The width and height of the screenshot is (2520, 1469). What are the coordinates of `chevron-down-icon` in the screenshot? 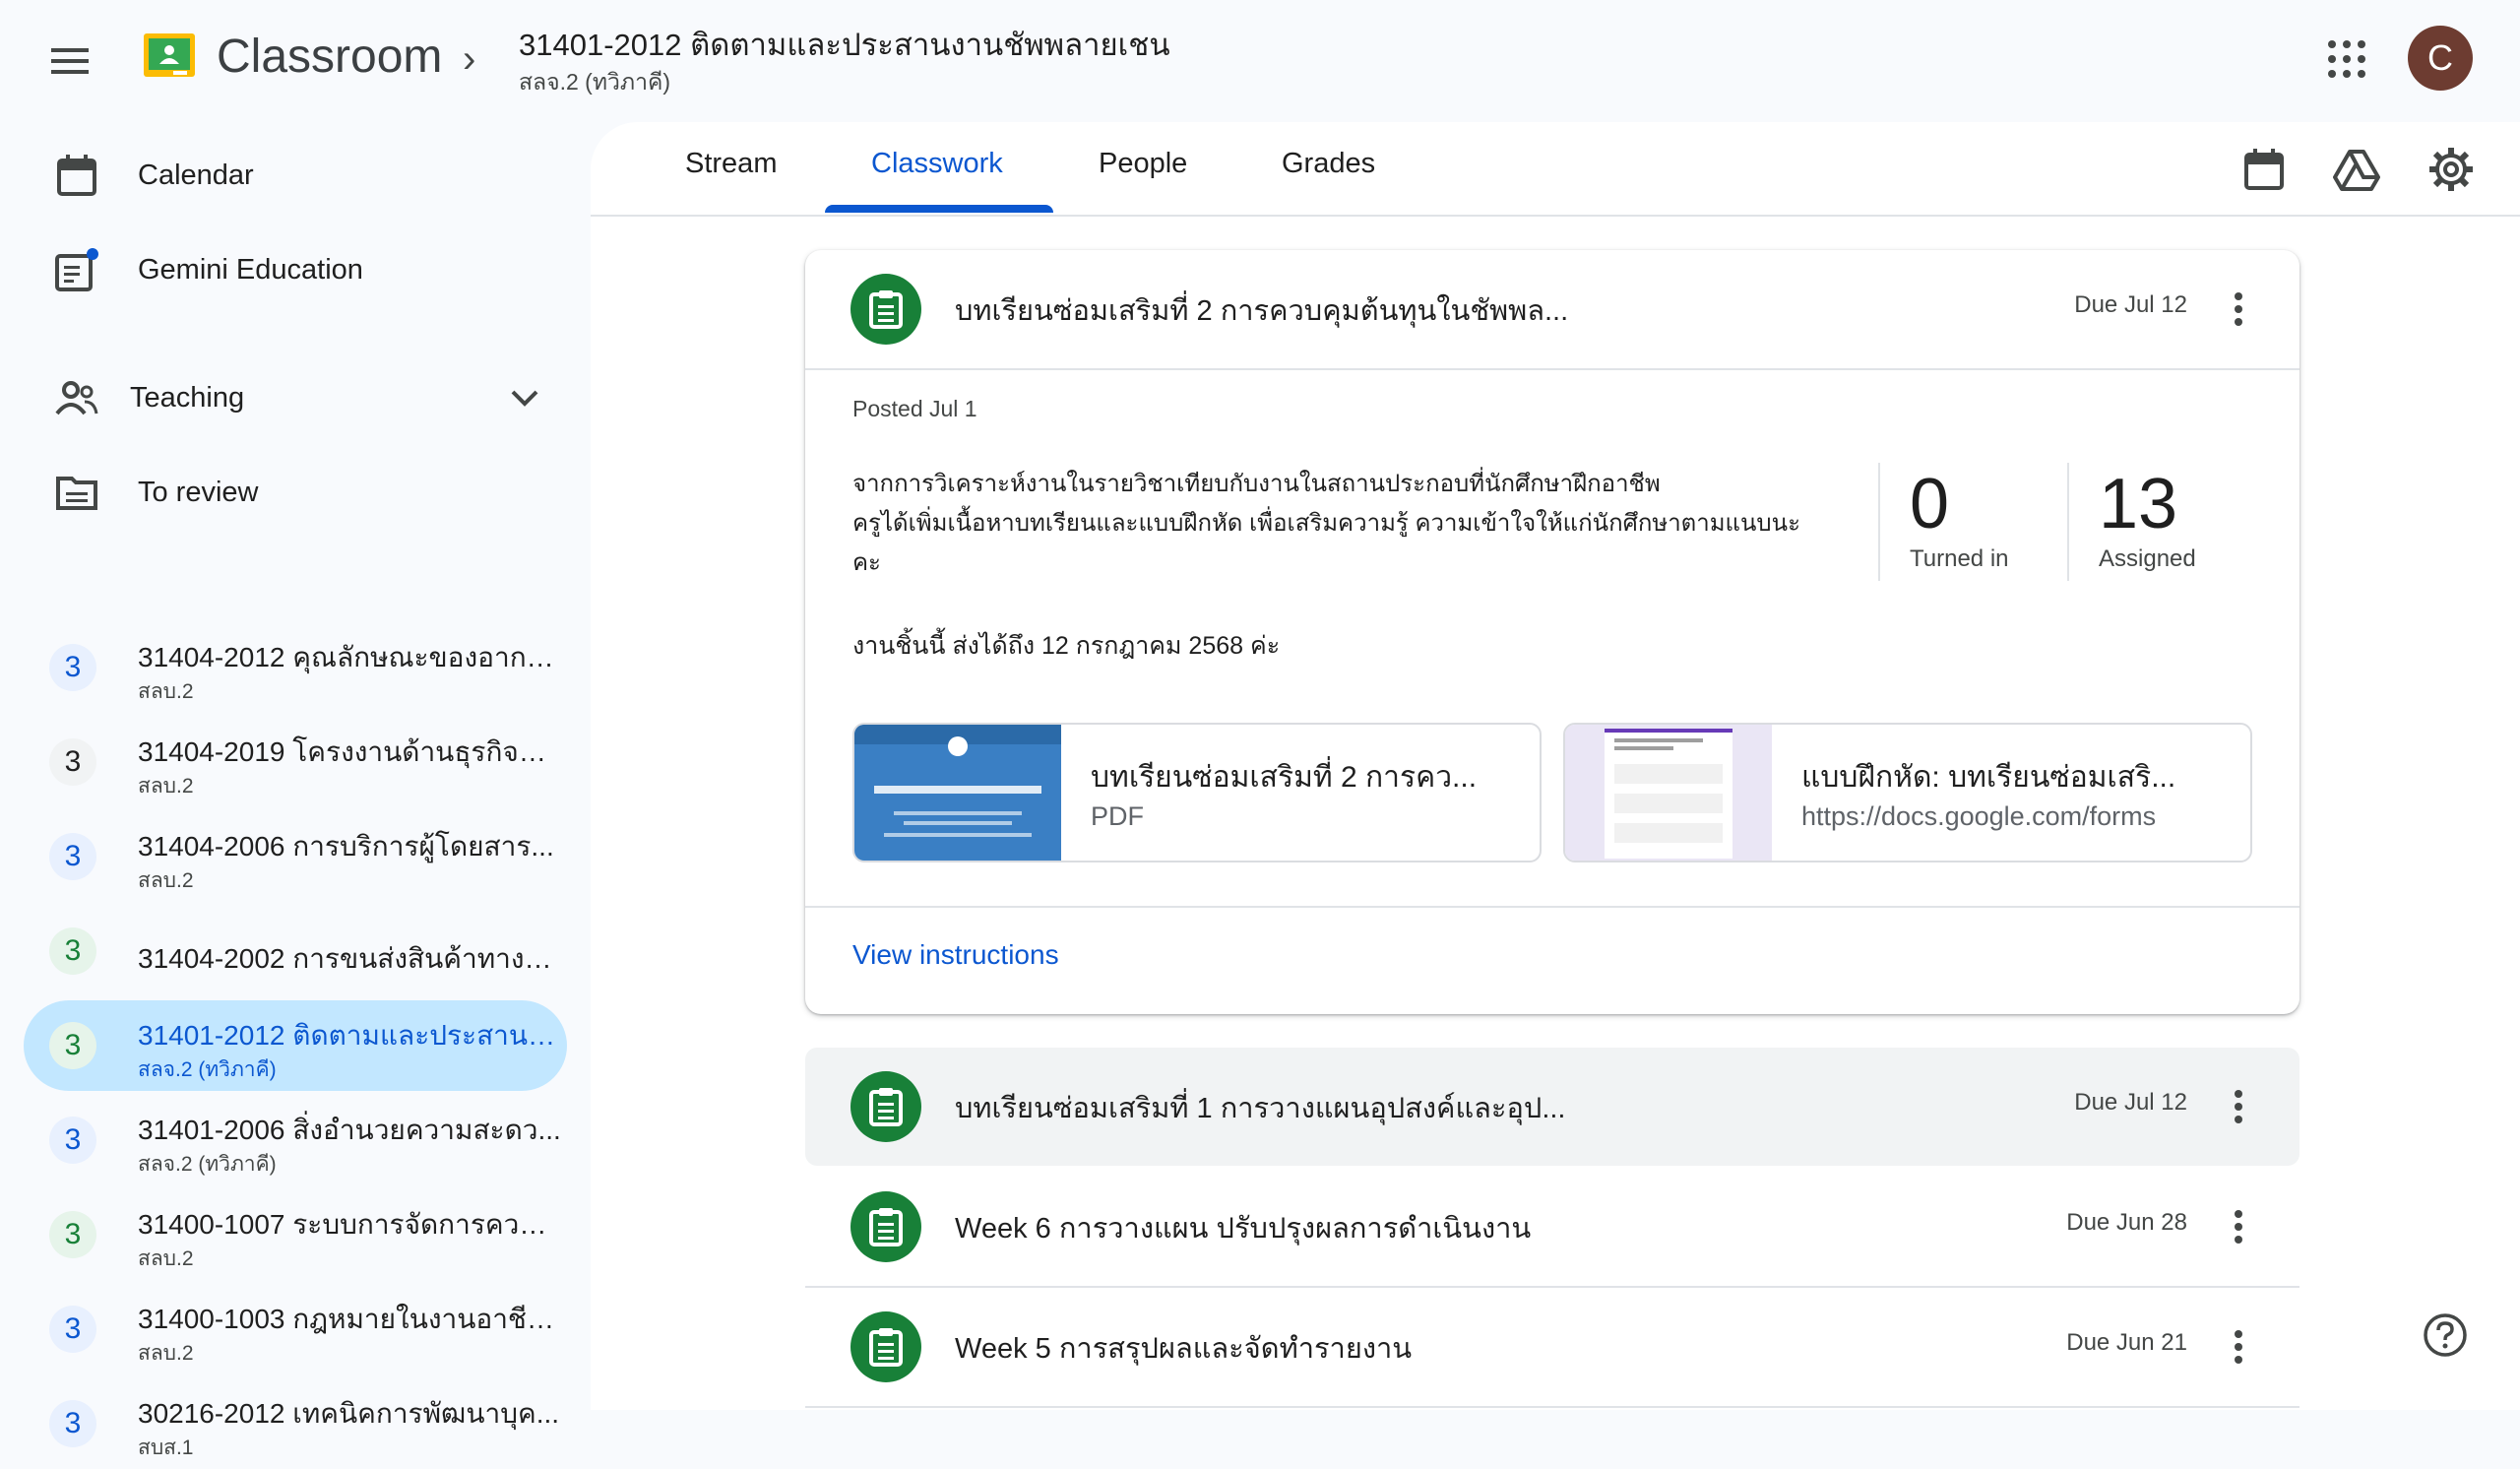 It's located at (524, 398).